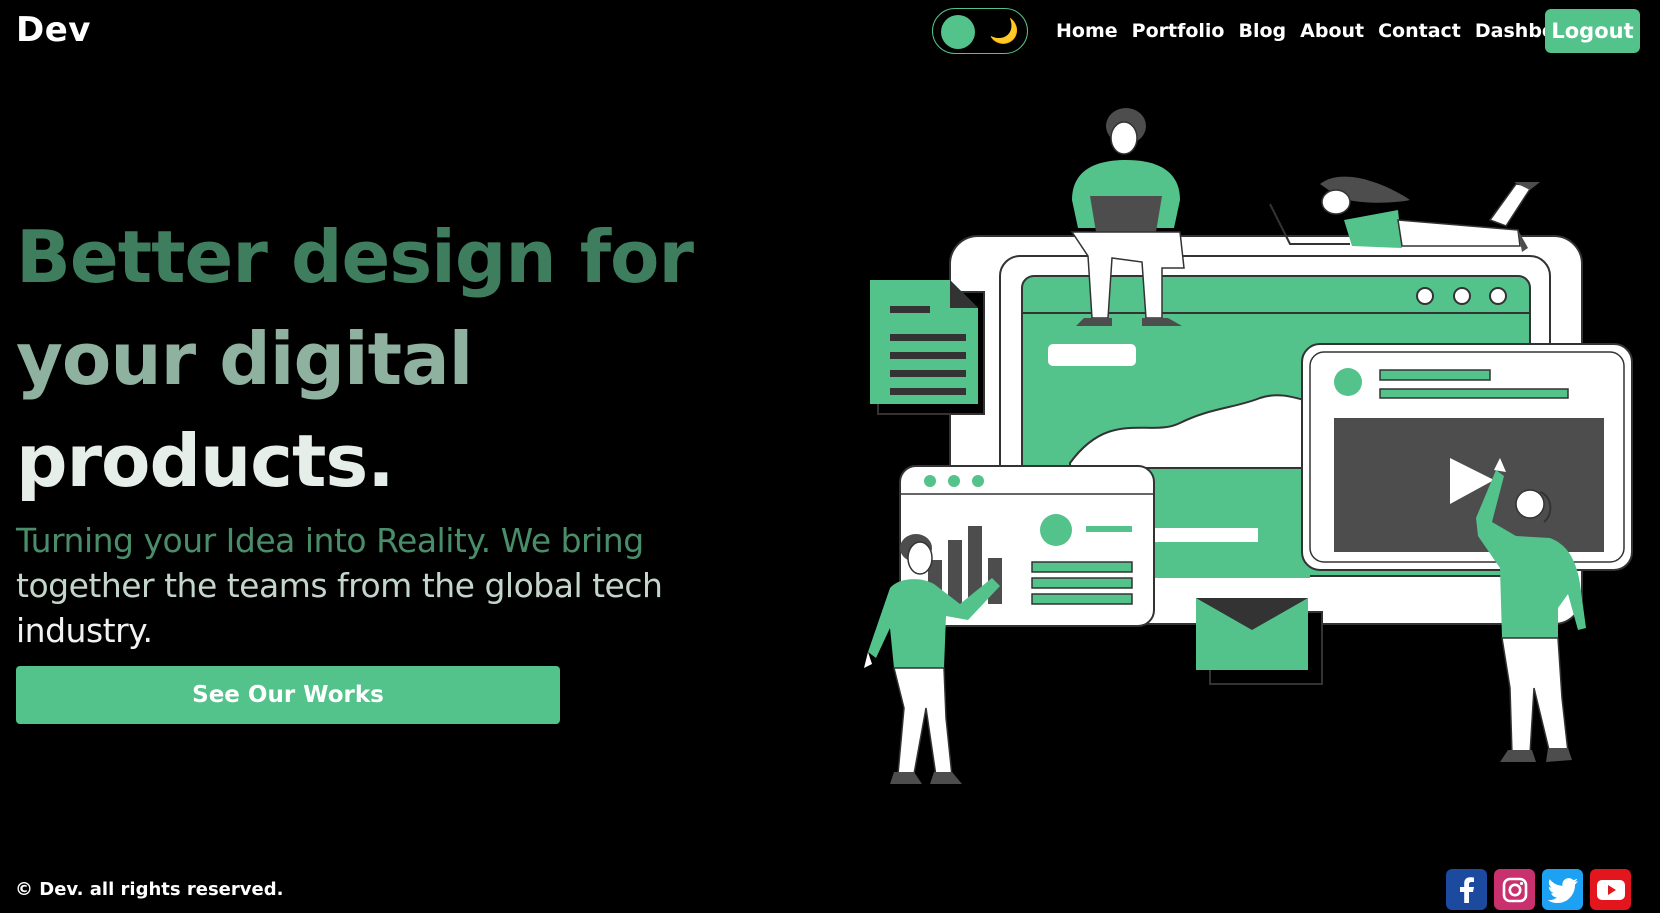 The height and width of the screenshot is (913, 1660). I want to click on hero-title-line: products., so click(205, 461).